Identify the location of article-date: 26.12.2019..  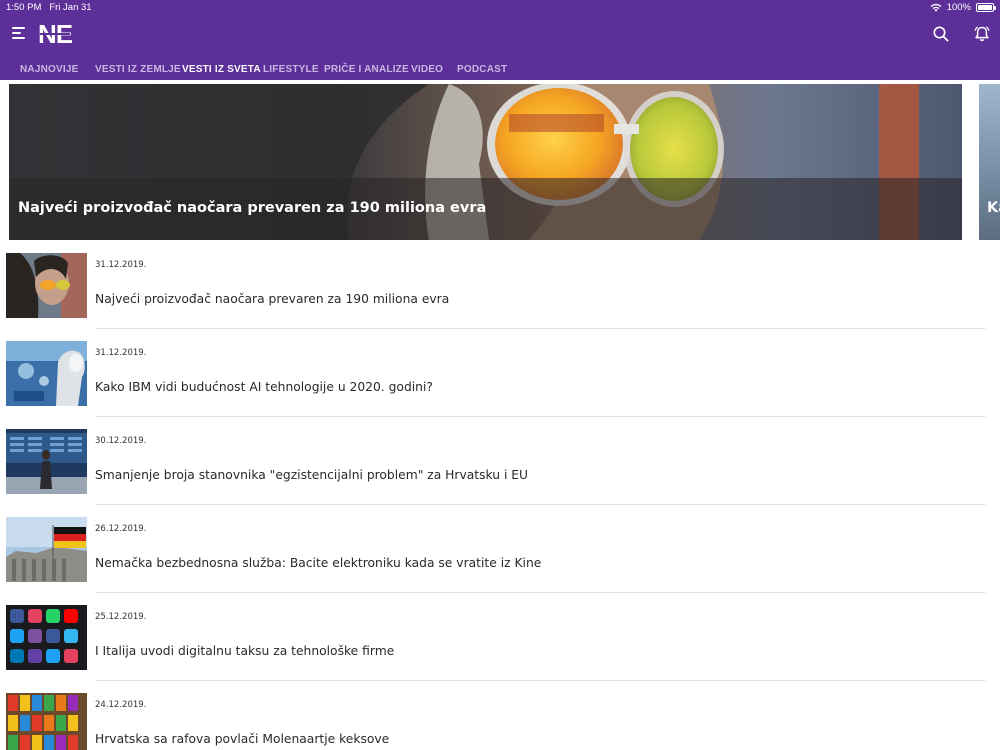
(121, 529).